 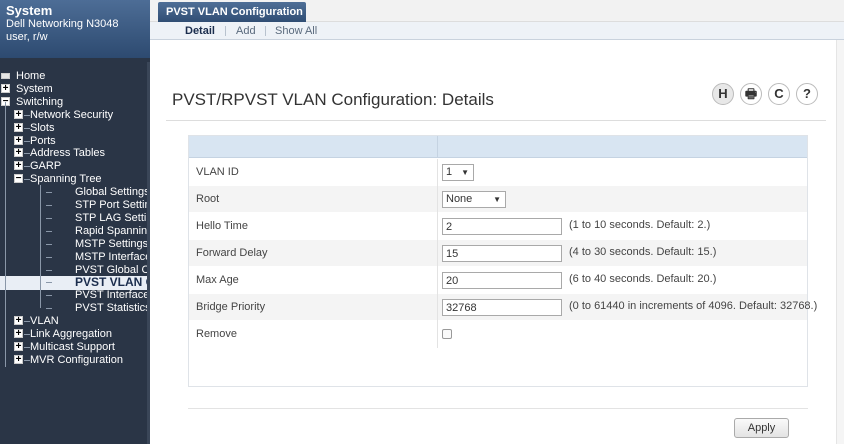 What do you see at coordinates (640, 225) in the screenshot?
I see `hello-time-hint: (1 to 10 seconds. Default: 2.)` at bounding box center [640, 225].